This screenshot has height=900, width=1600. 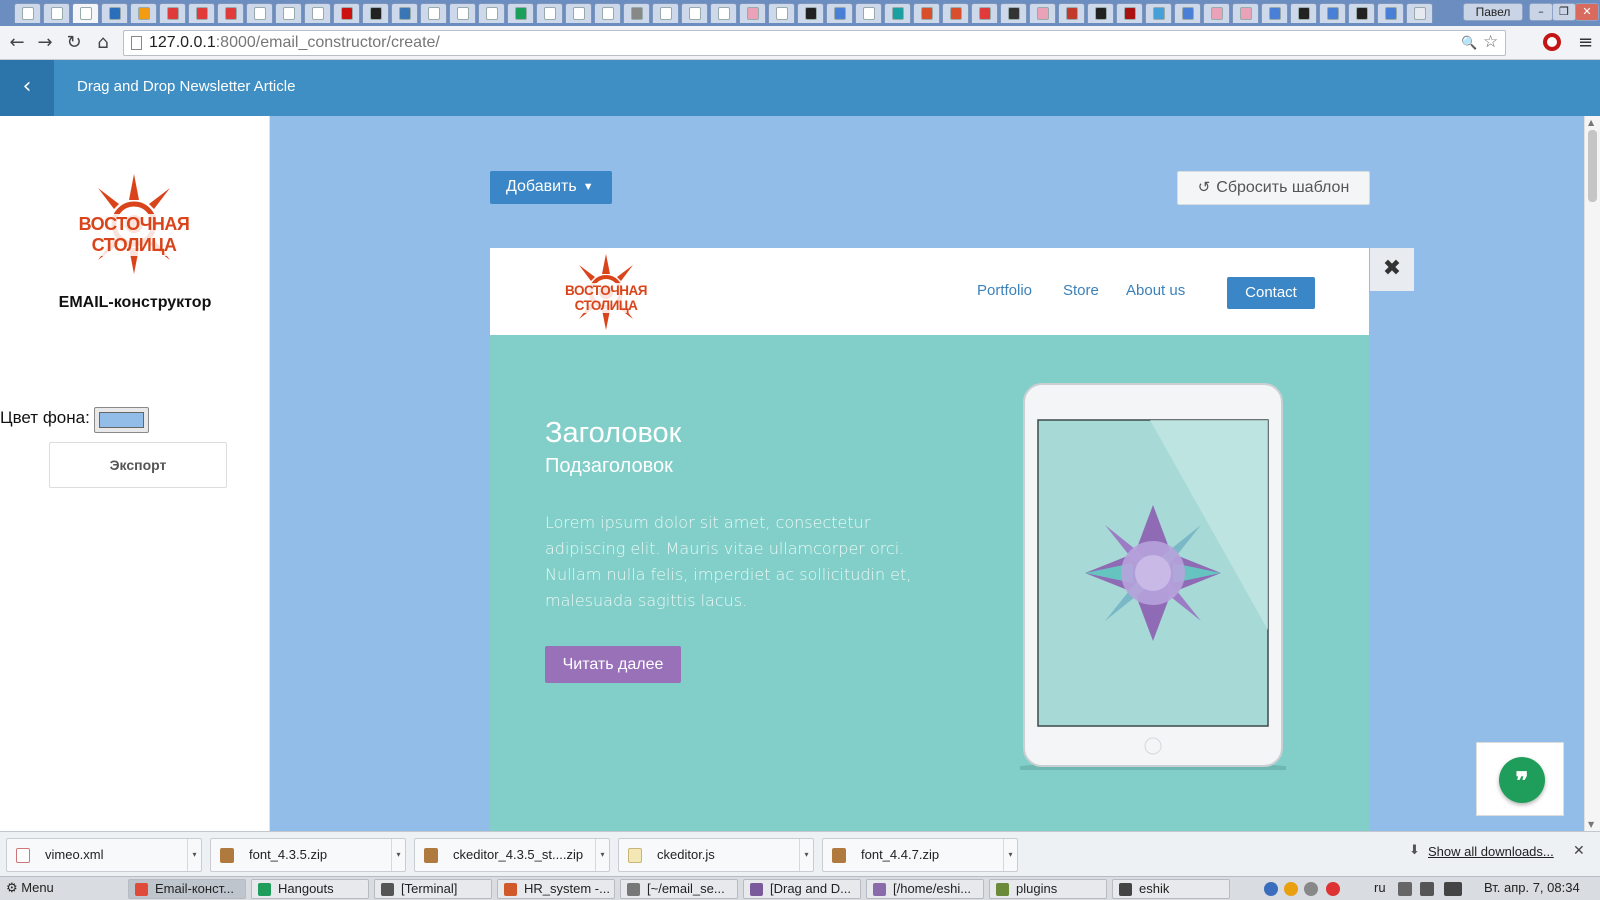 I want to click on network-icon, so click(x=1427, y=889).